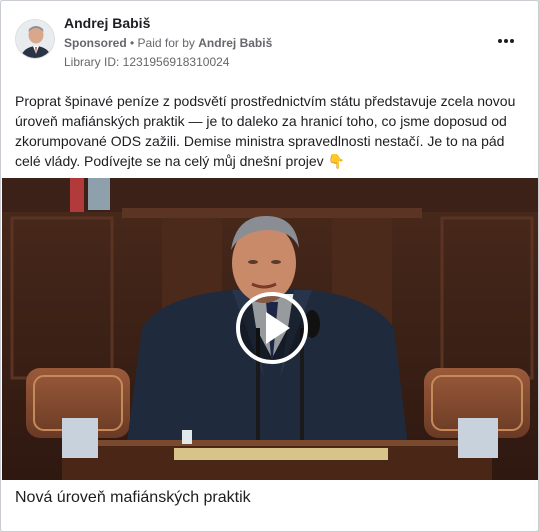 Image resolution: width=539 pixels, height=532 pixels. I want to click on play-icon, so click(272, 328).